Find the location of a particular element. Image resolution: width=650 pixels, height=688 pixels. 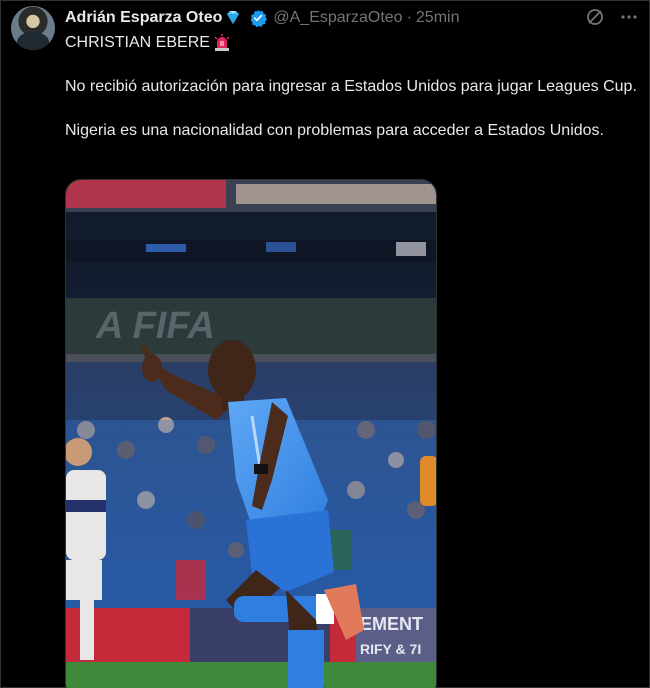

tweet-timestamp: 25min is located at coordinates (438, 18).